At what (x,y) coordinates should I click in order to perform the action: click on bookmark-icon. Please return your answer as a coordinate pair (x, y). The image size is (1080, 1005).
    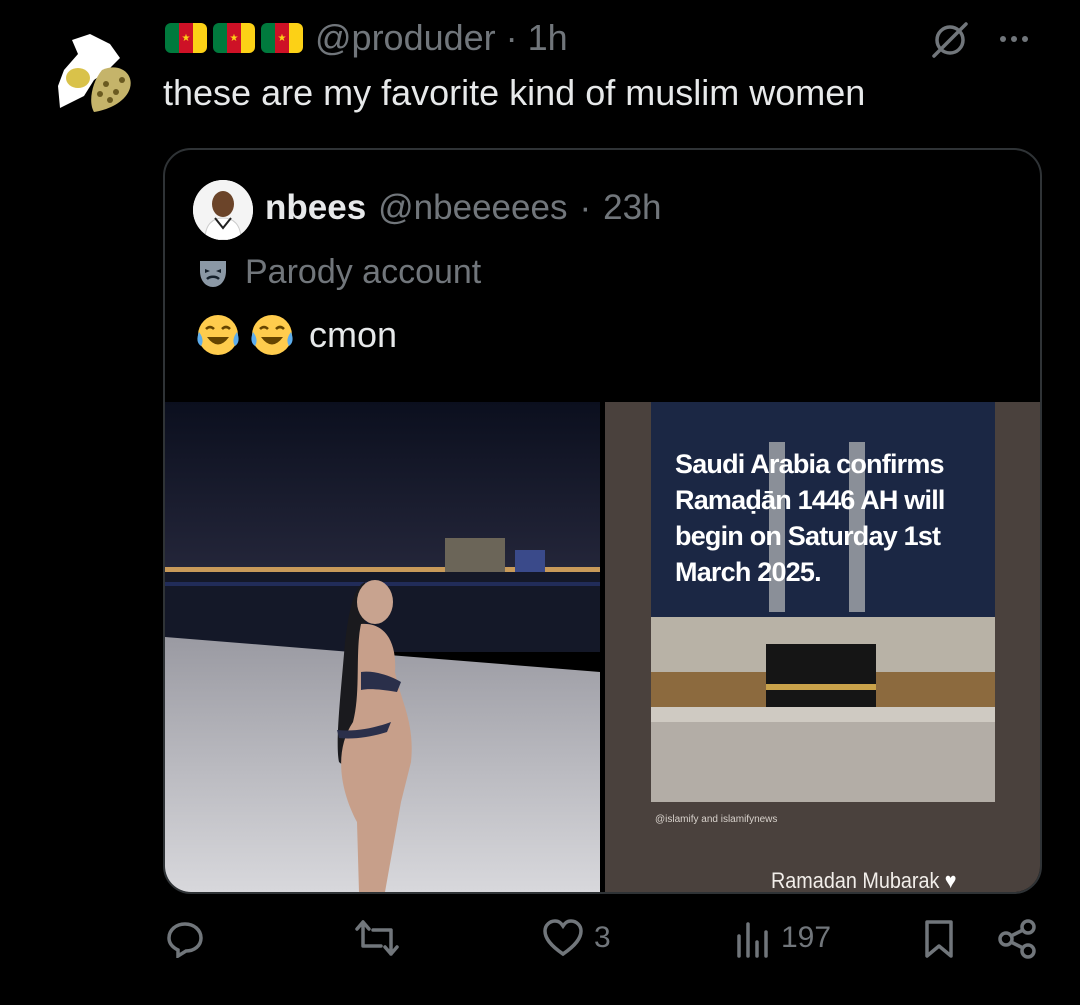
    Looking at the image, I should click on (939, 939).